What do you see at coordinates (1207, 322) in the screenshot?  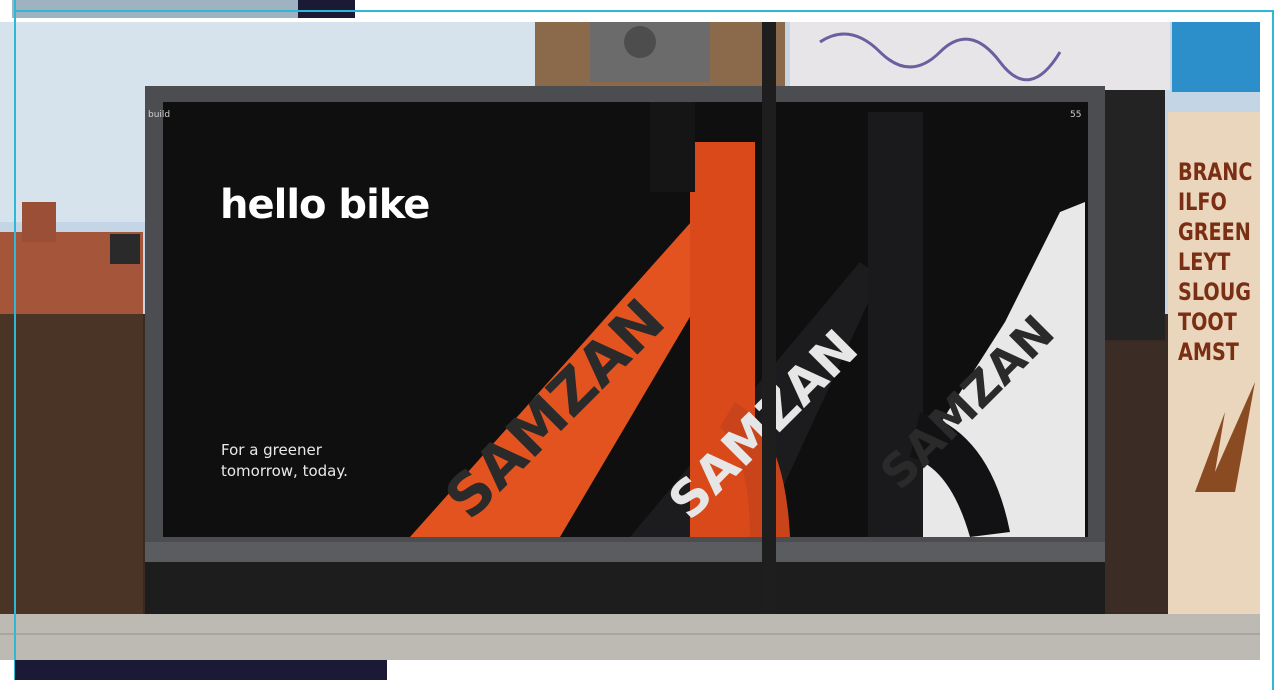 I see `poster-line: TOOT` at bounding box center [1207, 322].